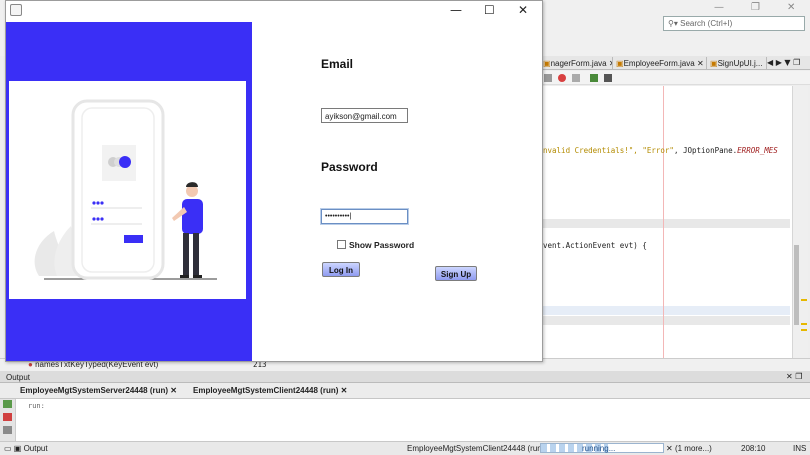 The height and width of the screenshot is (455, 810). I want to click on output-console, so click(413, 420).